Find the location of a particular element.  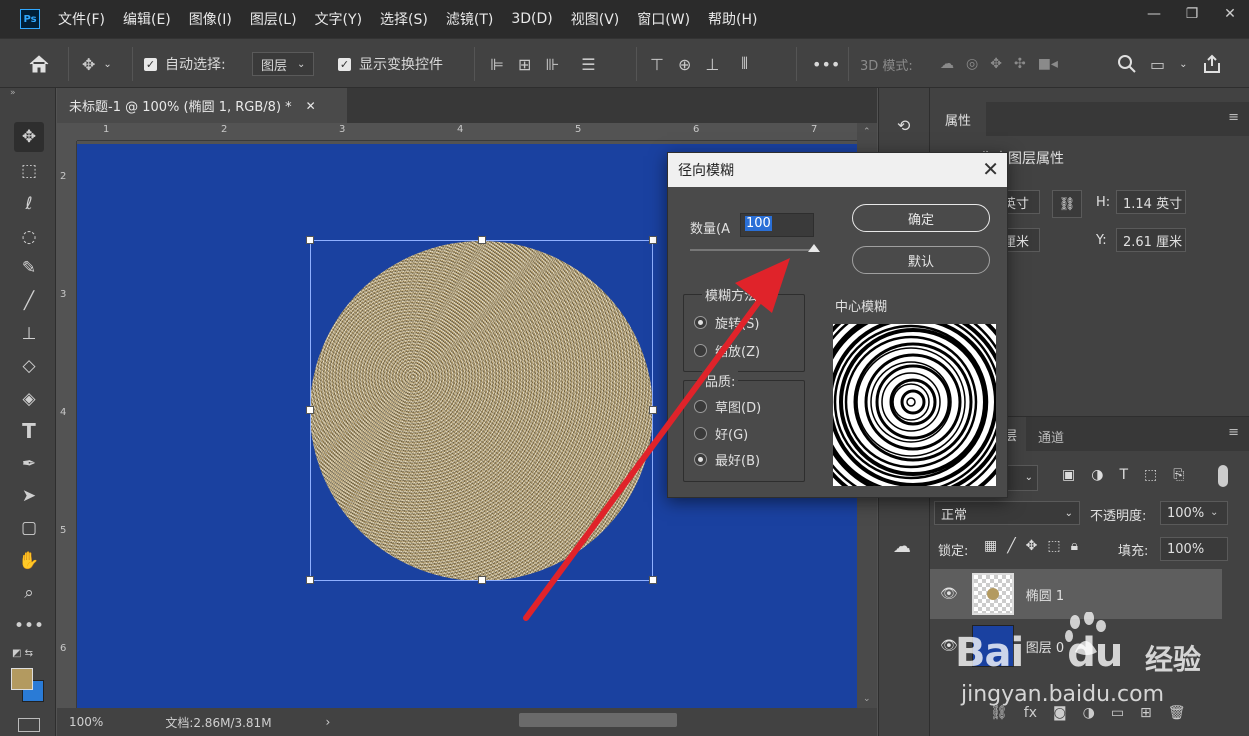

menu-help: 帮助(H) is located at coordinates (732, 19).